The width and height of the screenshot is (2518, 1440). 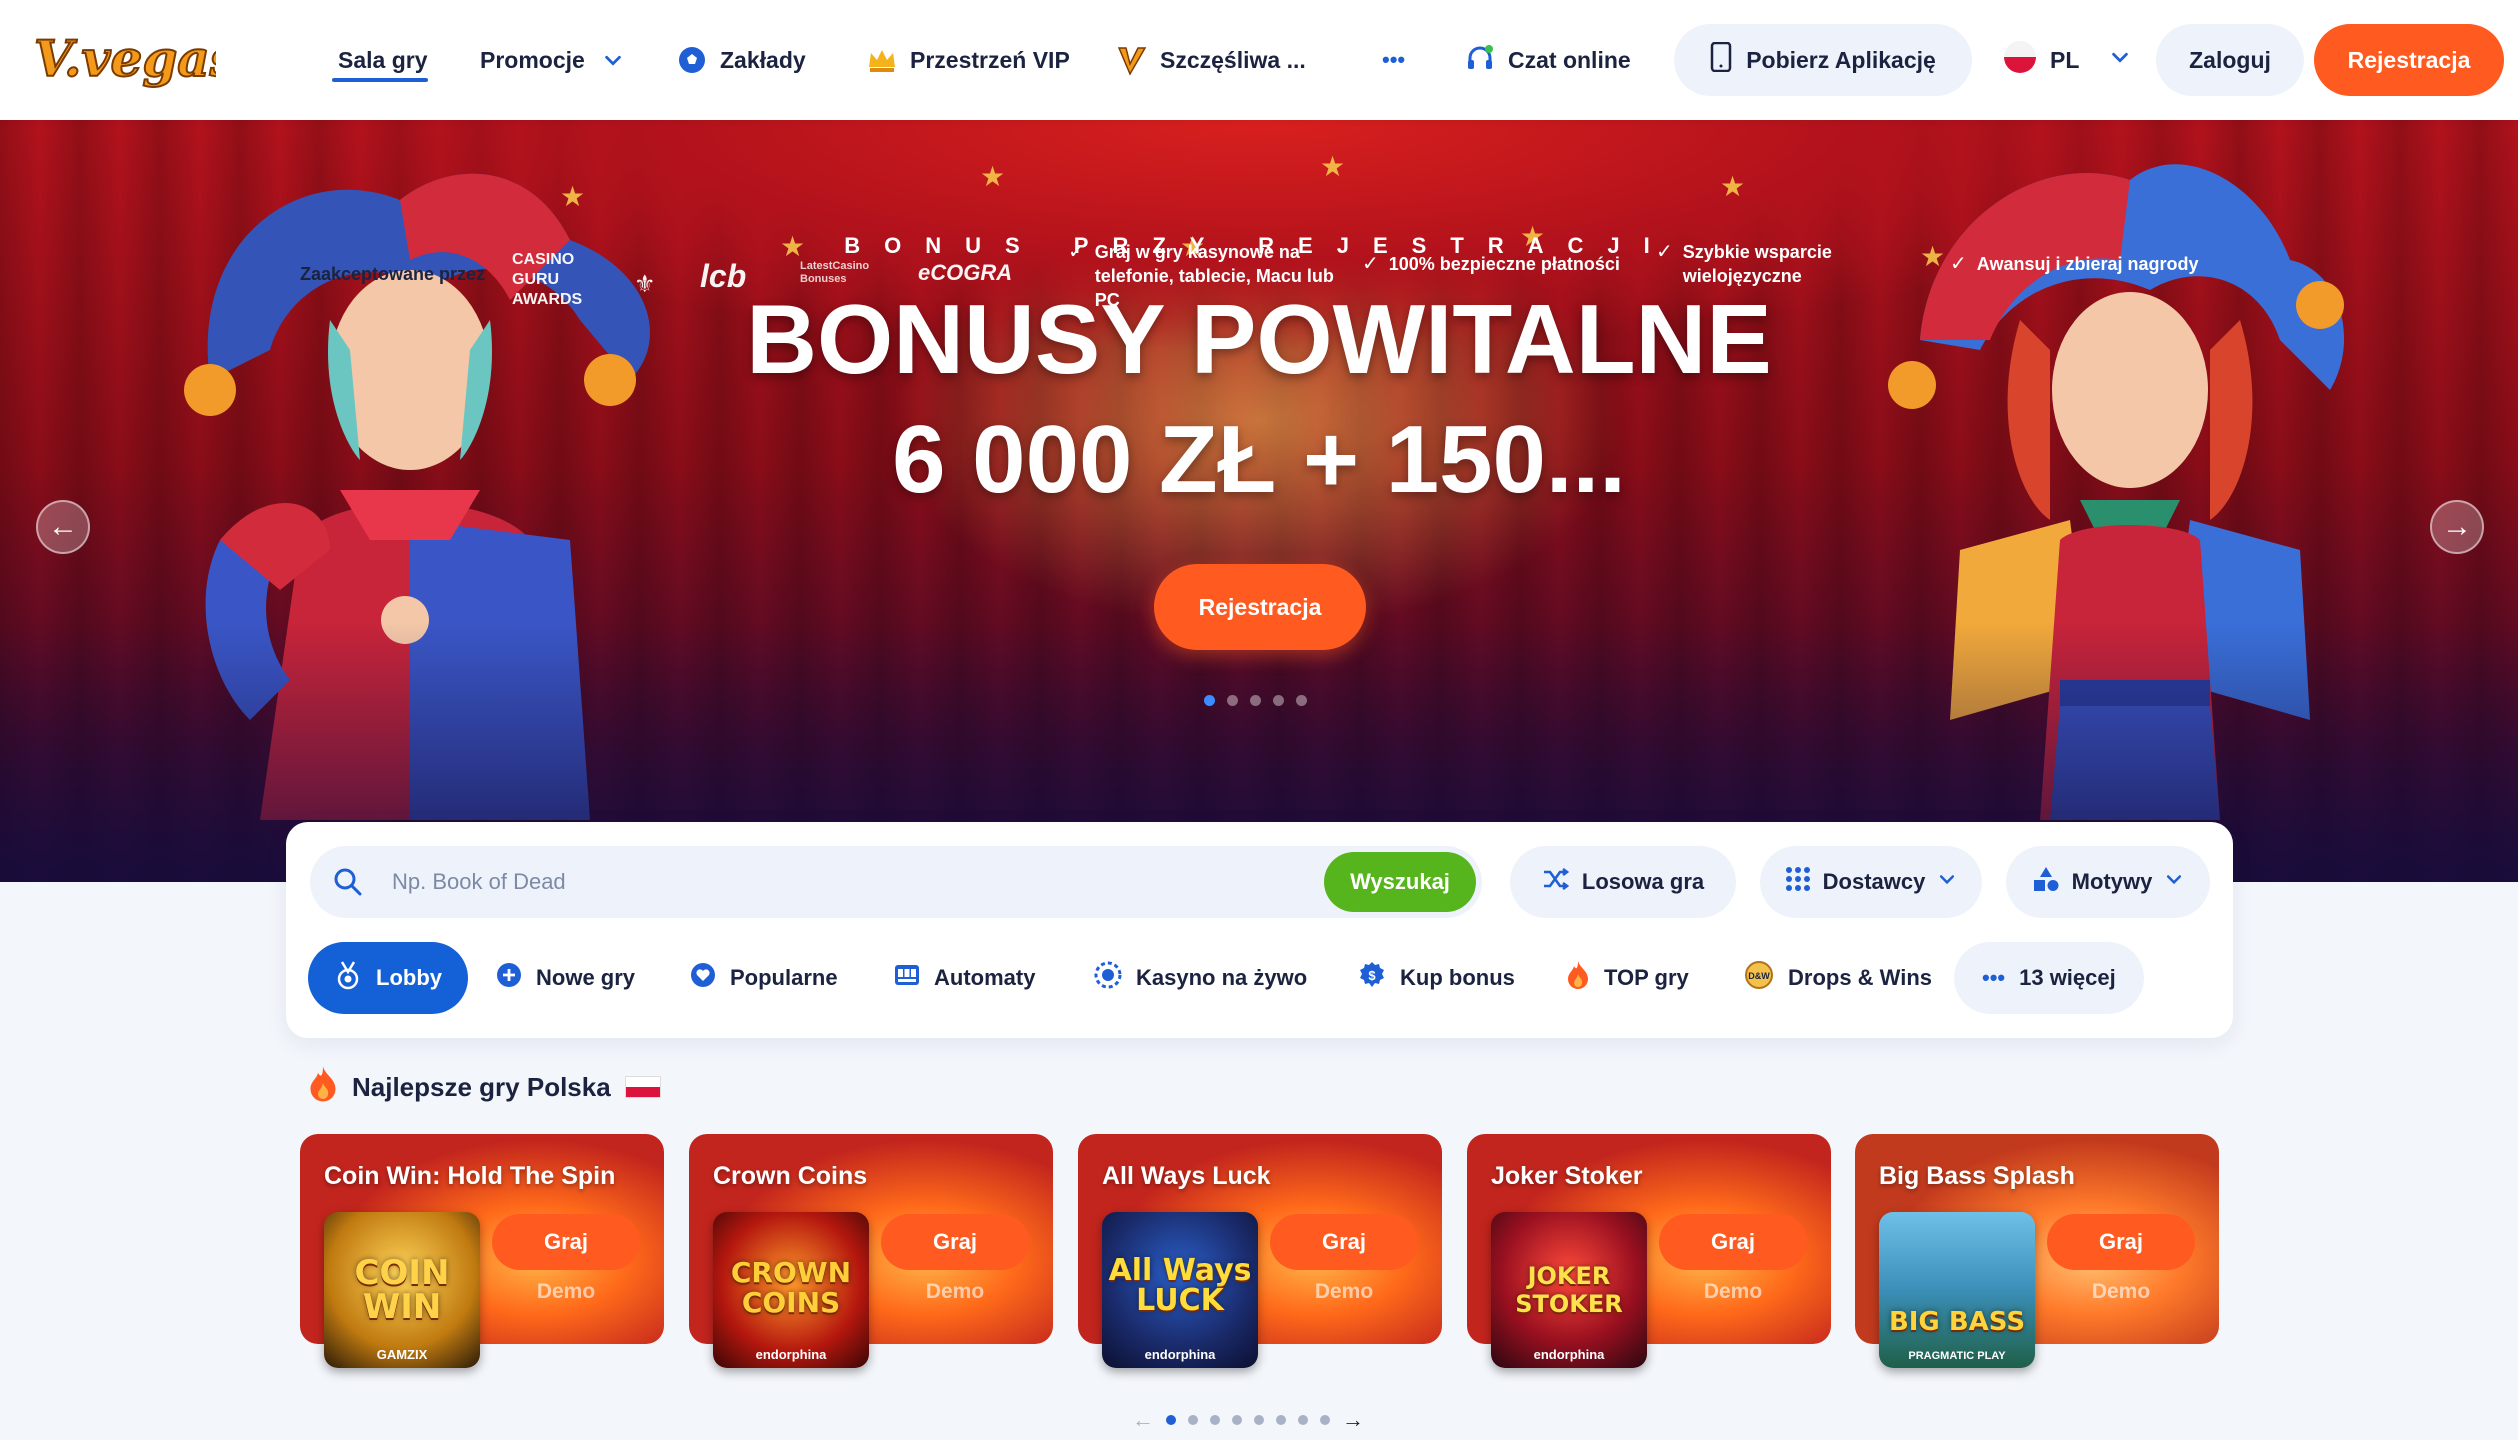 I want to click on more-dots-icon: •••, so click(x=1394, y=59).